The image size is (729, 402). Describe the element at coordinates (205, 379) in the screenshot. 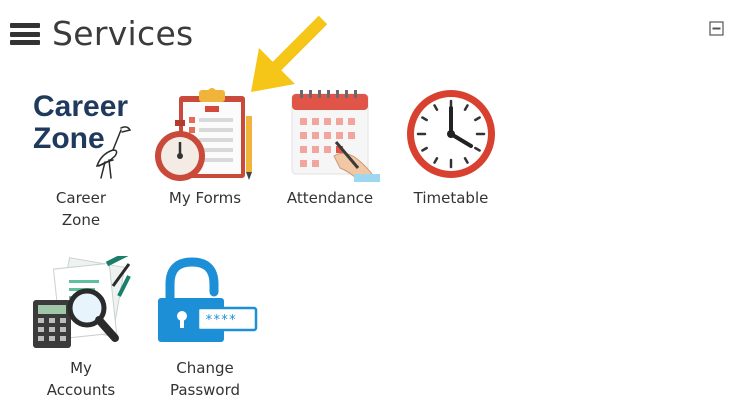

I see `tile-label-change-password: Change Password` at that location.